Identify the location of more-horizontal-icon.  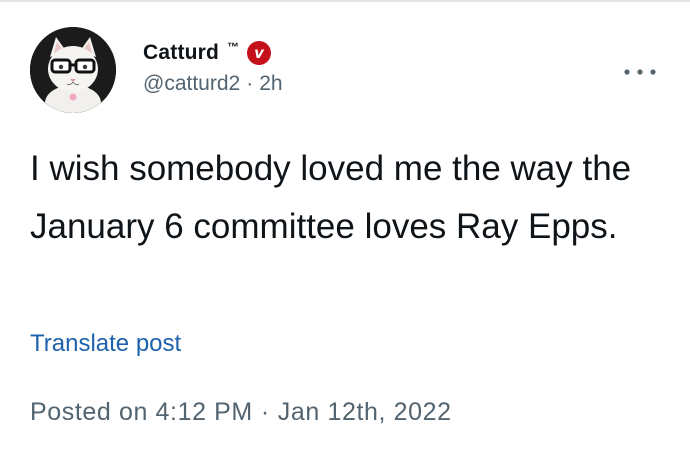
(640, 72).